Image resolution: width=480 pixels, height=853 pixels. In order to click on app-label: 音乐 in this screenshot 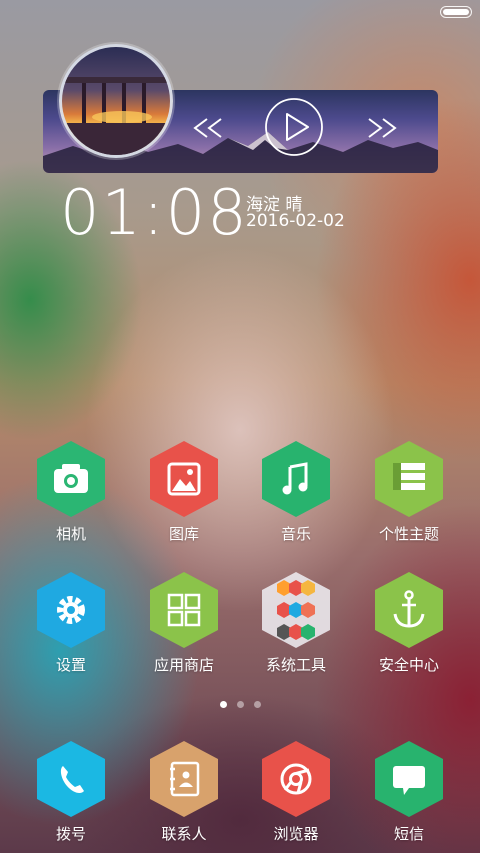, I will do `click(295, 534)`.